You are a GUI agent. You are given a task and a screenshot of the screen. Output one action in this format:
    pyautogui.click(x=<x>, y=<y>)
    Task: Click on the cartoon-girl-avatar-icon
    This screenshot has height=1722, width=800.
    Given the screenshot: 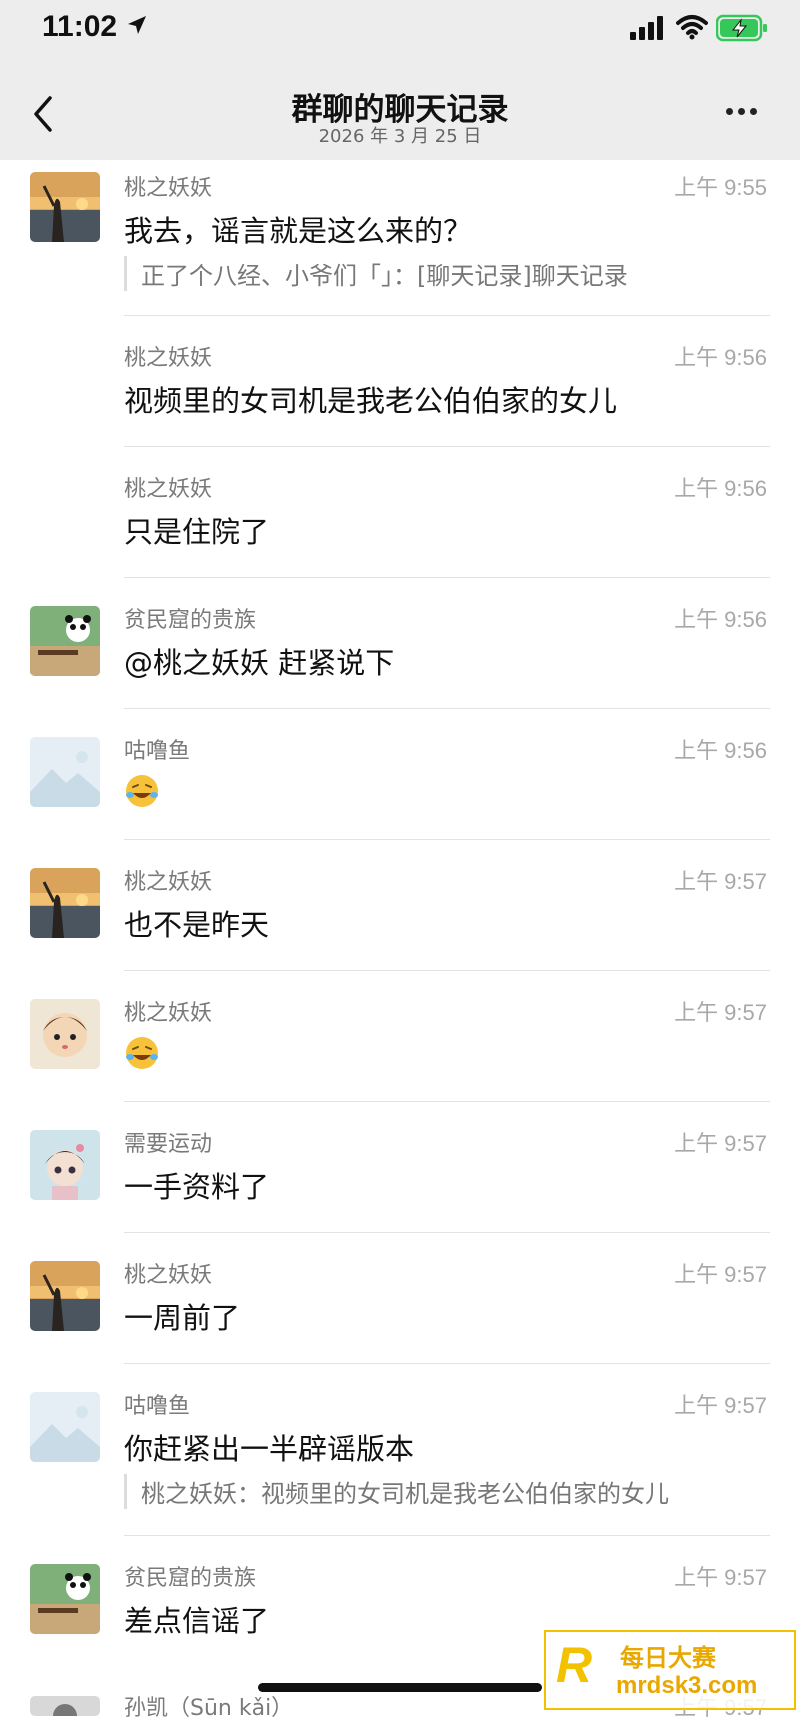 What is the action you would take?
    pyautogui.click(x=65, y=1034)
    